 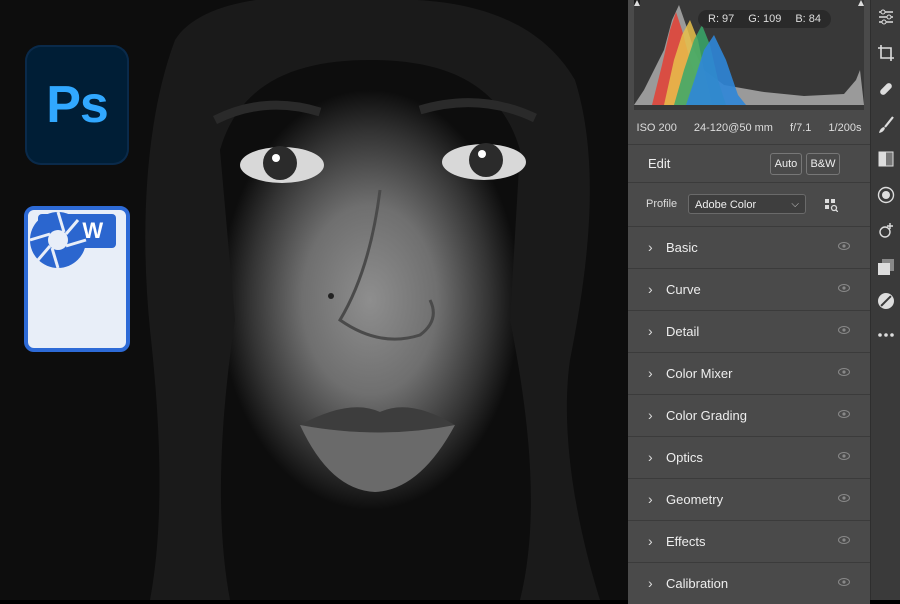 What do you see at coordinates (683, 331) in the screenshot?
I see `section-label: Detail` at bounding box center [683, 331].